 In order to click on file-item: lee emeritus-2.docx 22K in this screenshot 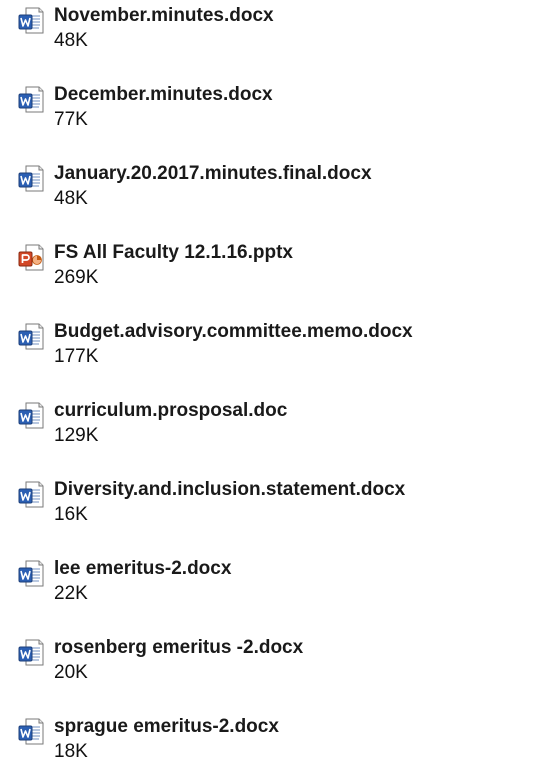, I will do `click(275, 588)`.